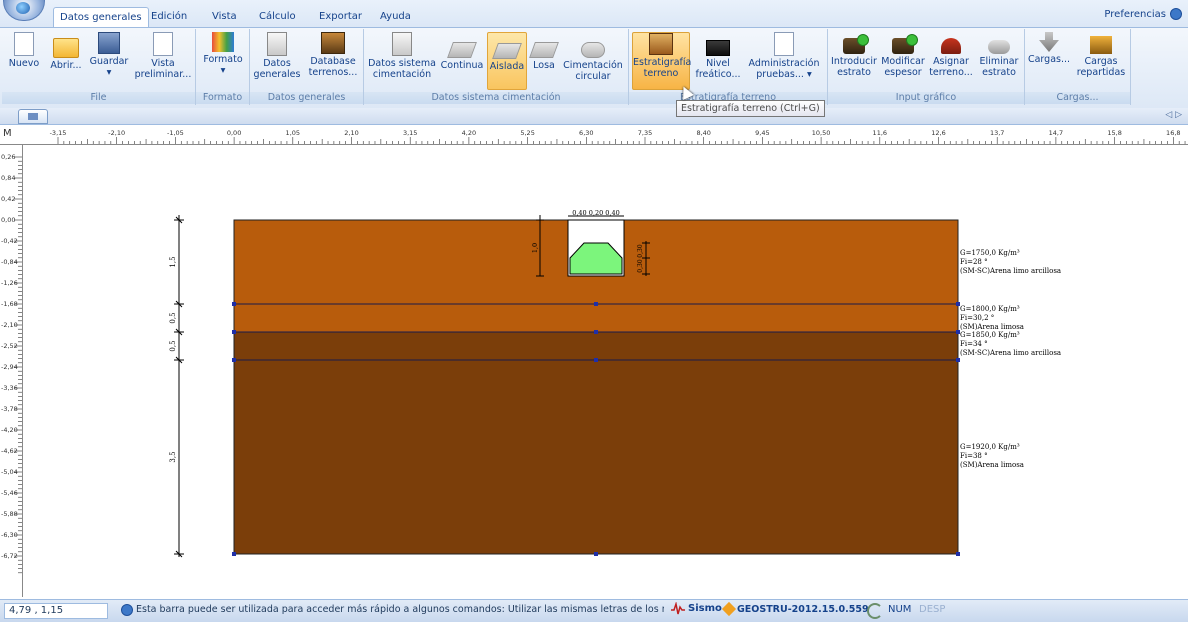  What do you see at coordinates (109, 55) in the screenshot?
I see `guardar-button: Guardar ▾` at bounding box center [109, 55].